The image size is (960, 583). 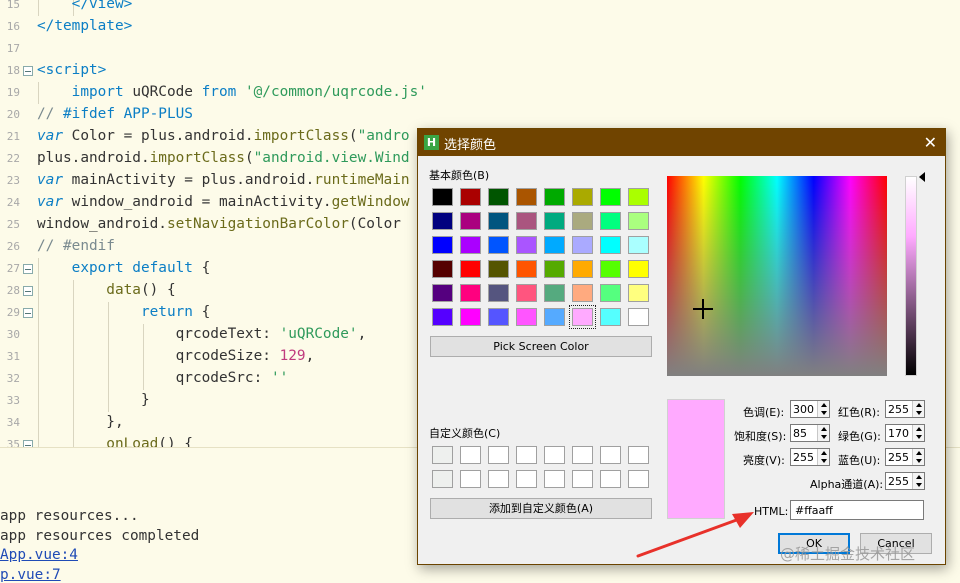 I want to click on console-link: App.vue:4, so click(x=39, y=555).